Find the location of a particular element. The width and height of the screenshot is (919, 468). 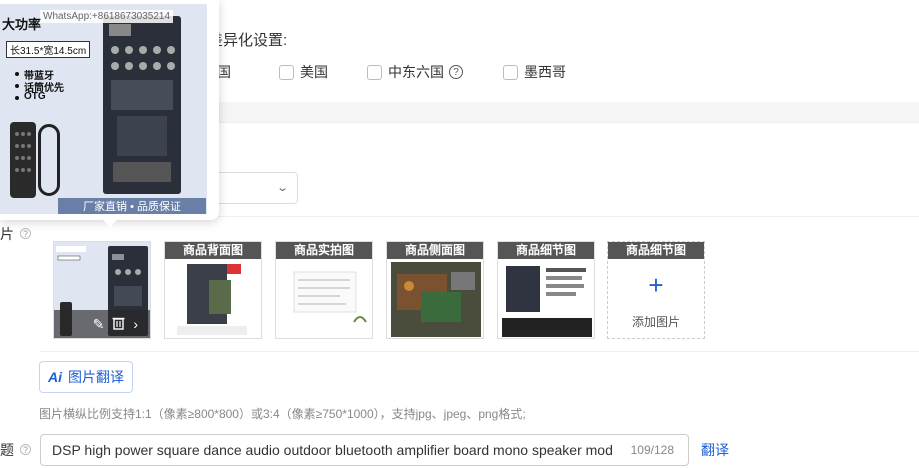

amplifier-board-picture is located at coordinates (142, 105).